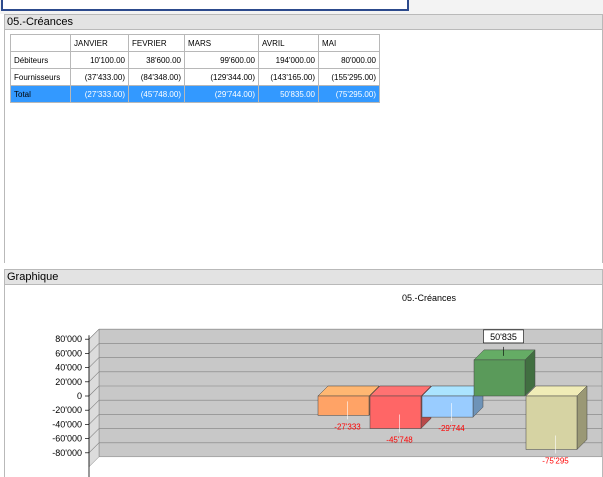 This screenshot has width=603, height=477. What do you see at coordinates (349, 43) in the screenshot?
I see `grid-col-header: MAI` at bounding box center [349, 43].